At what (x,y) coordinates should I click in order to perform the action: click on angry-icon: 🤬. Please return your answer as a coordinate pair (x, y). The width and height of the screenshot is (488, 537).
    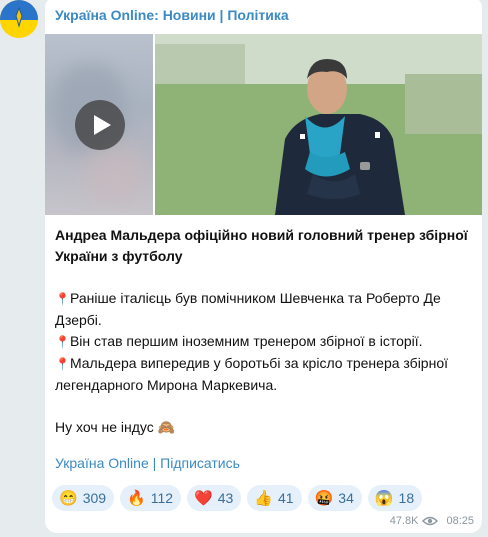
    Looking at the image, I should click on (324, 498).